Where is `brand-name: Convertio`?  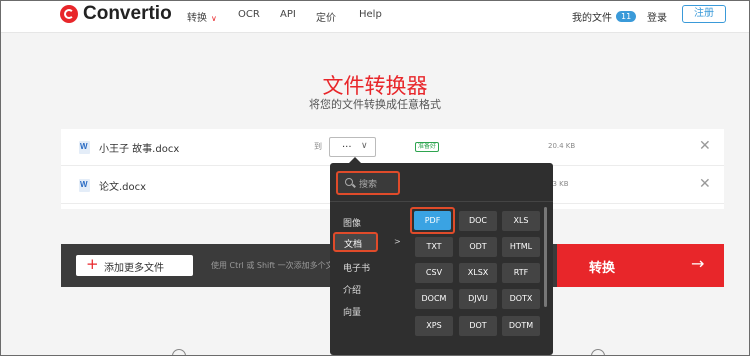
brand-name: Convertio is located at coordinates (127, 13).